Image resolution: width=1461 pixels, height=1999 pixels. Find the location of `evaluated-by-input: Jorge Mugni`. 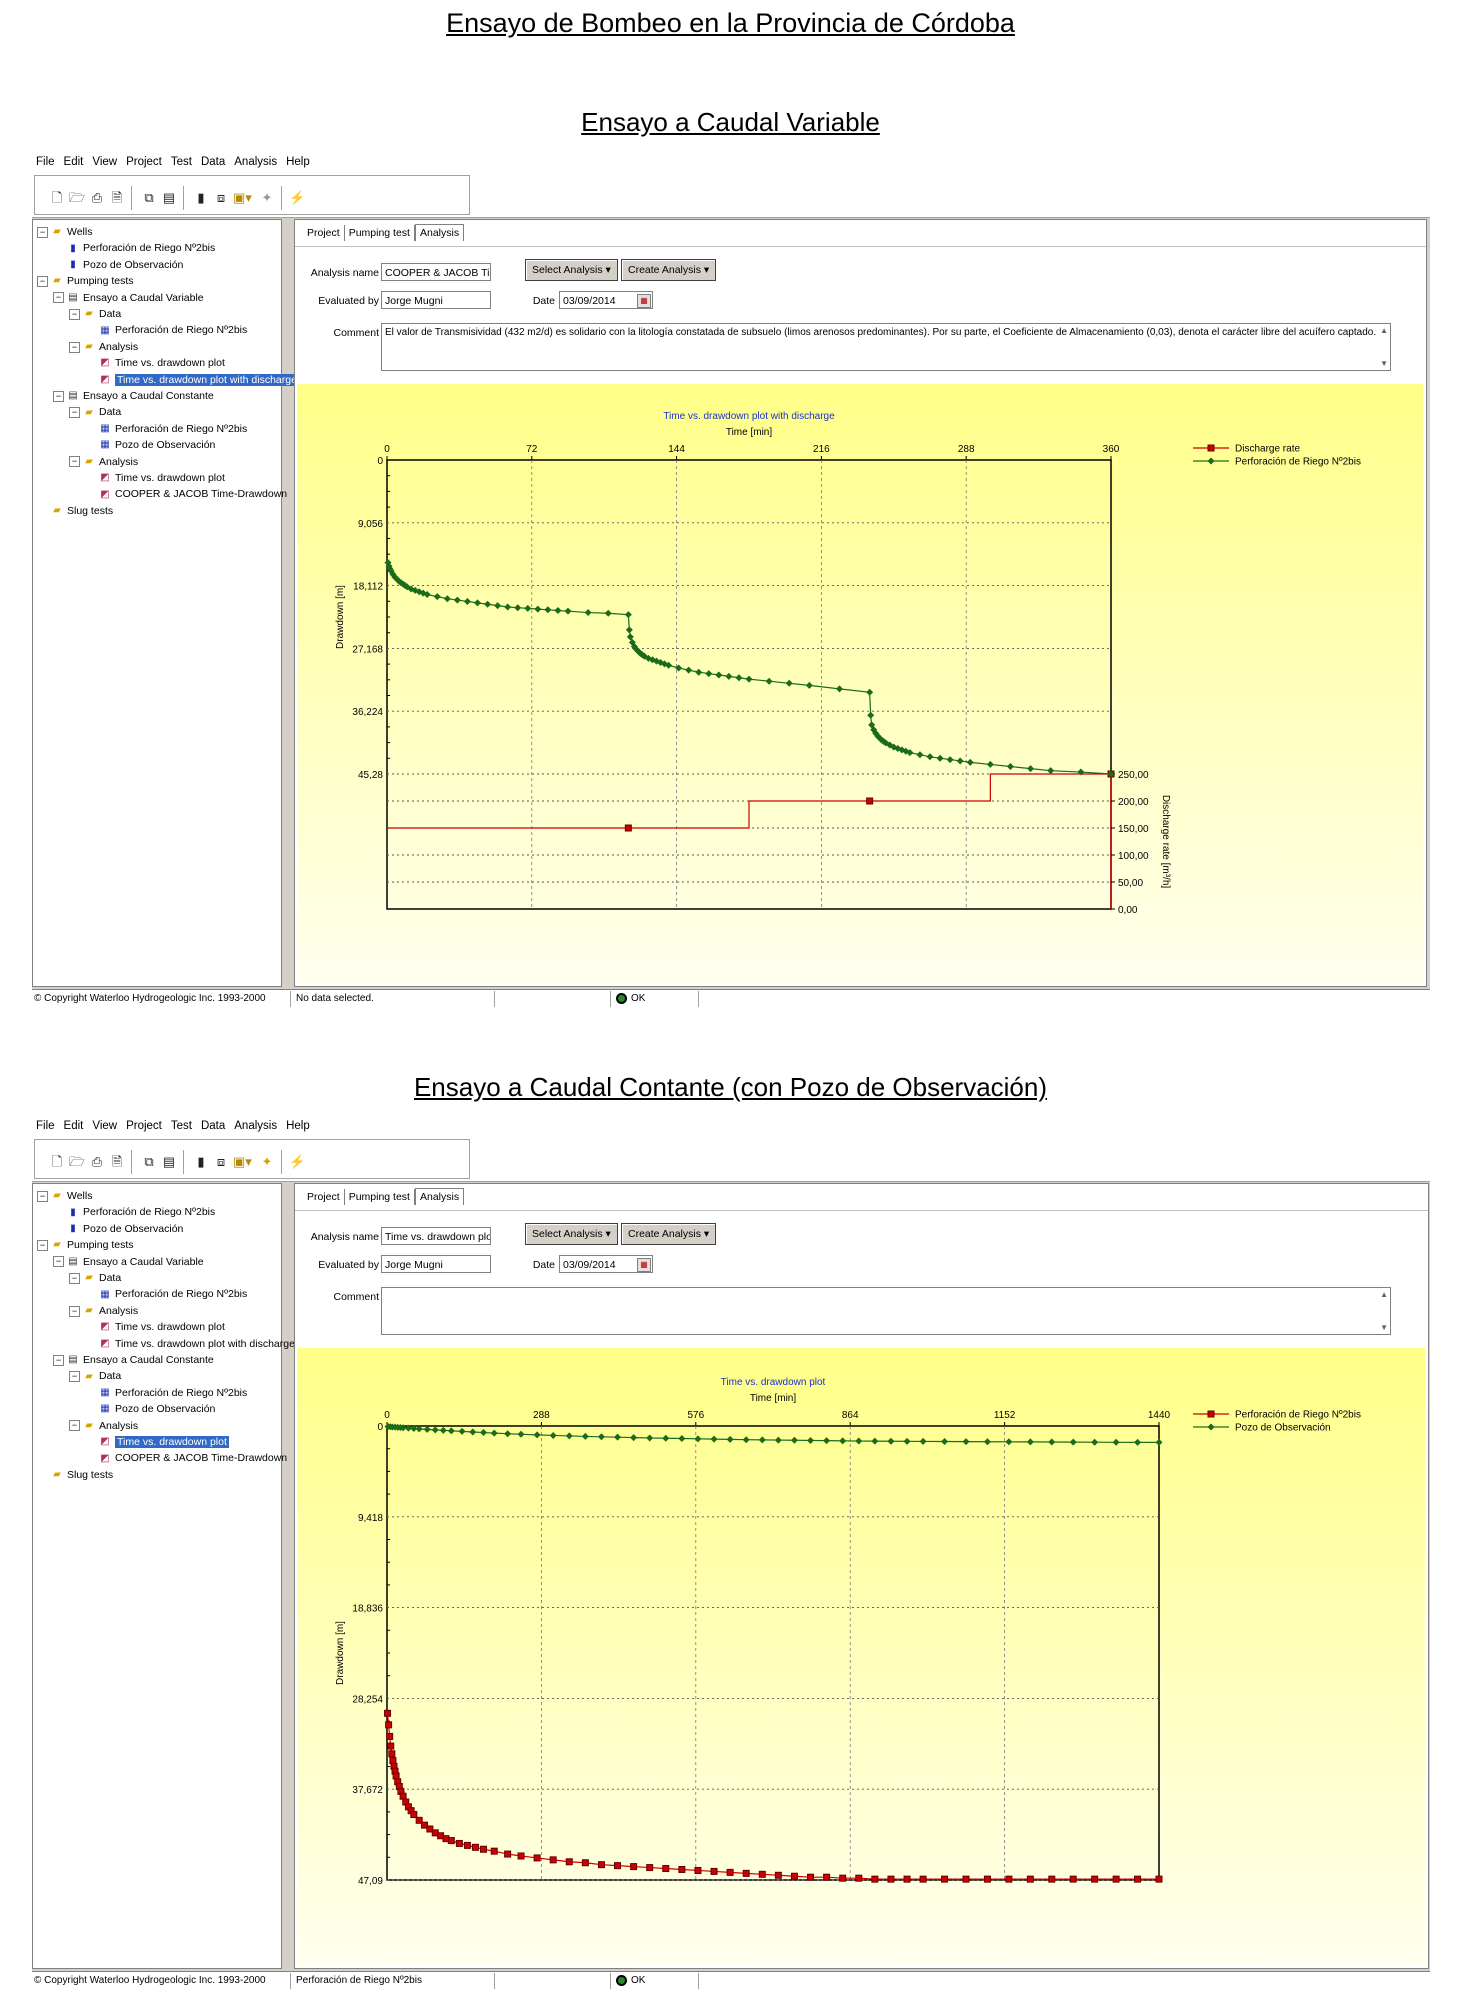

evaluated-by-input: Jorge Mugni is located at coordinates (436, 1264).